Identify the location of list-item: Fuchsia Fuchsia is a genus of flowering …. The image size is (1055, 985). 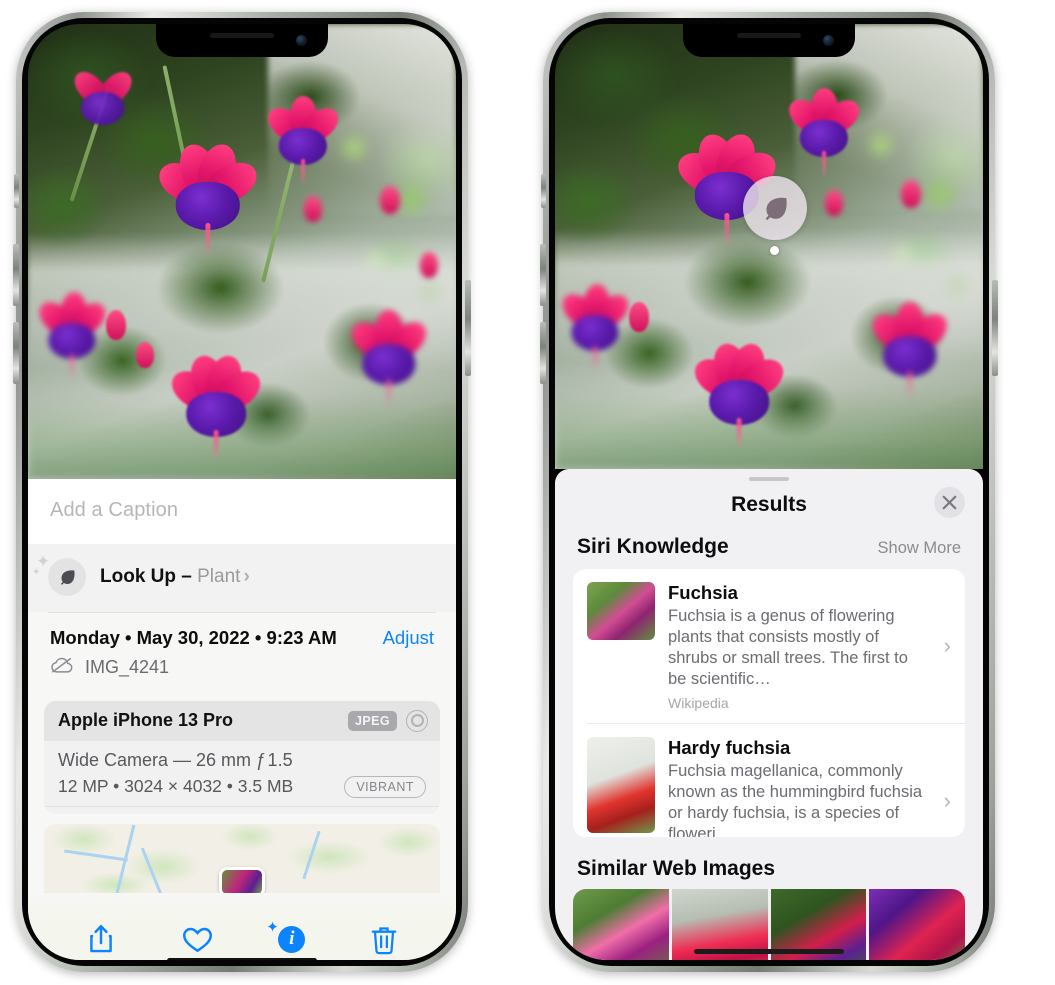
(769, 646).